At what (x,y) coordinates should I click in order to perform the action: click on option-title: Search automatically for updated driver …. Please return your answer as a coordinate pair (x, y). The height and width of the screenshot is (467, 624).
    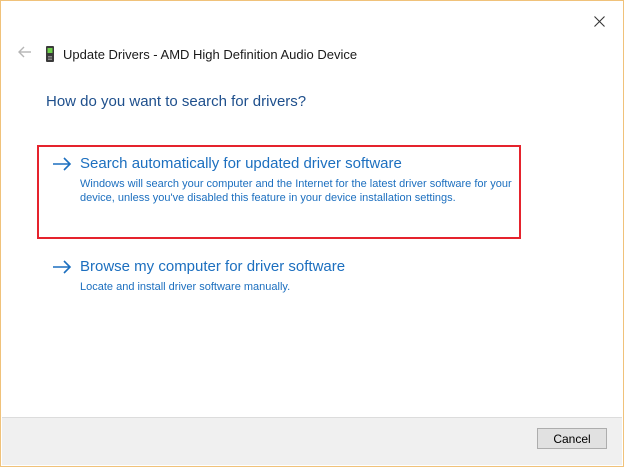
    Looking at the image, I should click on (241, 163).